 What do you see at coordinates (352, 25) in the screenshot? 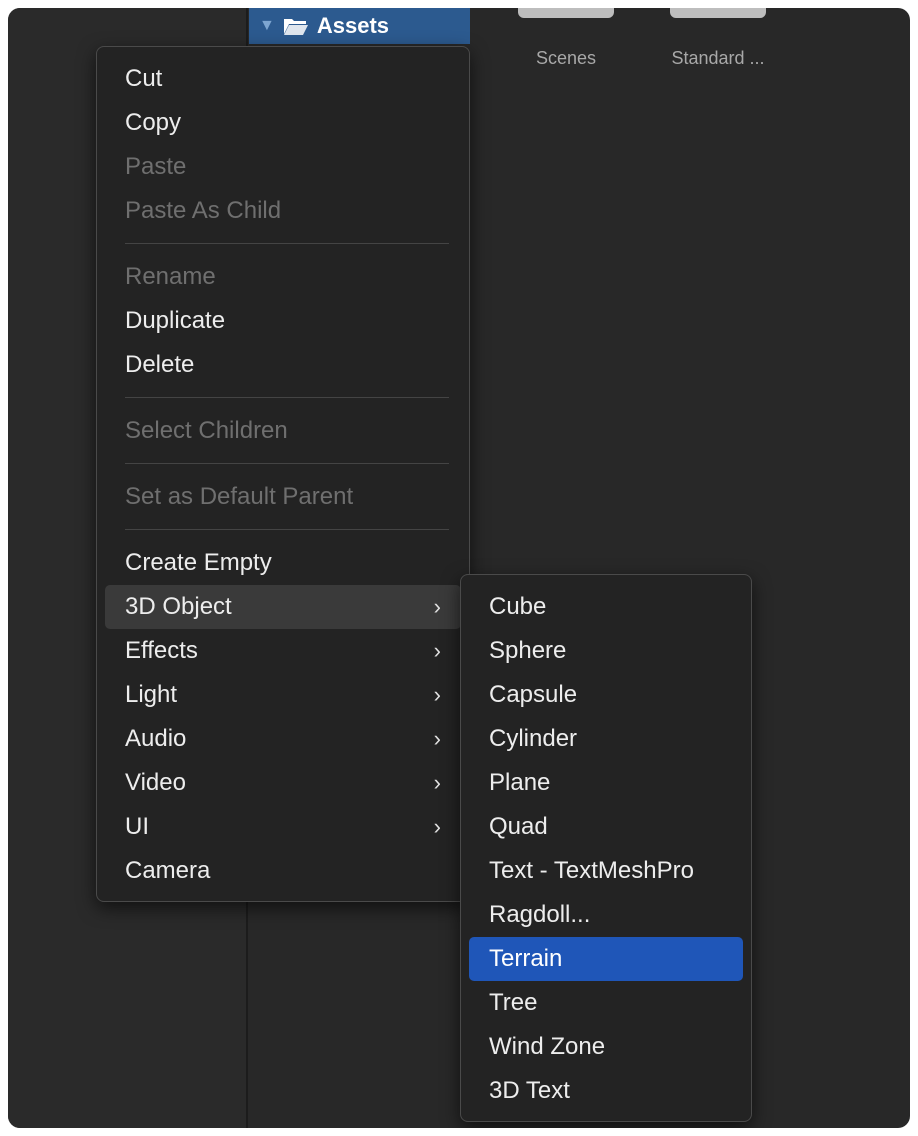
I see `assets-folder-label: Assets` at bounding box center [352, 25].